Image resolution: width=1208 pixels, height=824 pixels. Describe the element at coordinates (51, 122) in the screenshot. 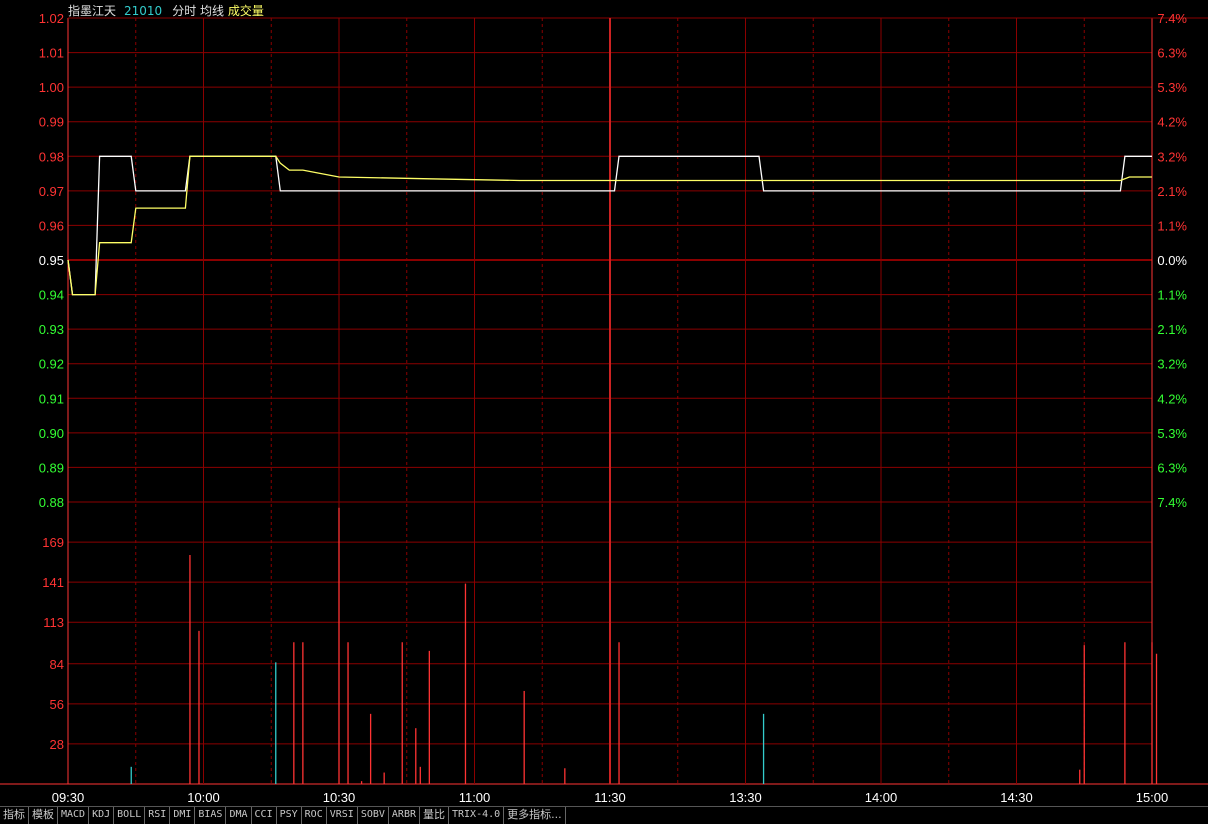

I see `price-tick-label: 0.99` at that location.